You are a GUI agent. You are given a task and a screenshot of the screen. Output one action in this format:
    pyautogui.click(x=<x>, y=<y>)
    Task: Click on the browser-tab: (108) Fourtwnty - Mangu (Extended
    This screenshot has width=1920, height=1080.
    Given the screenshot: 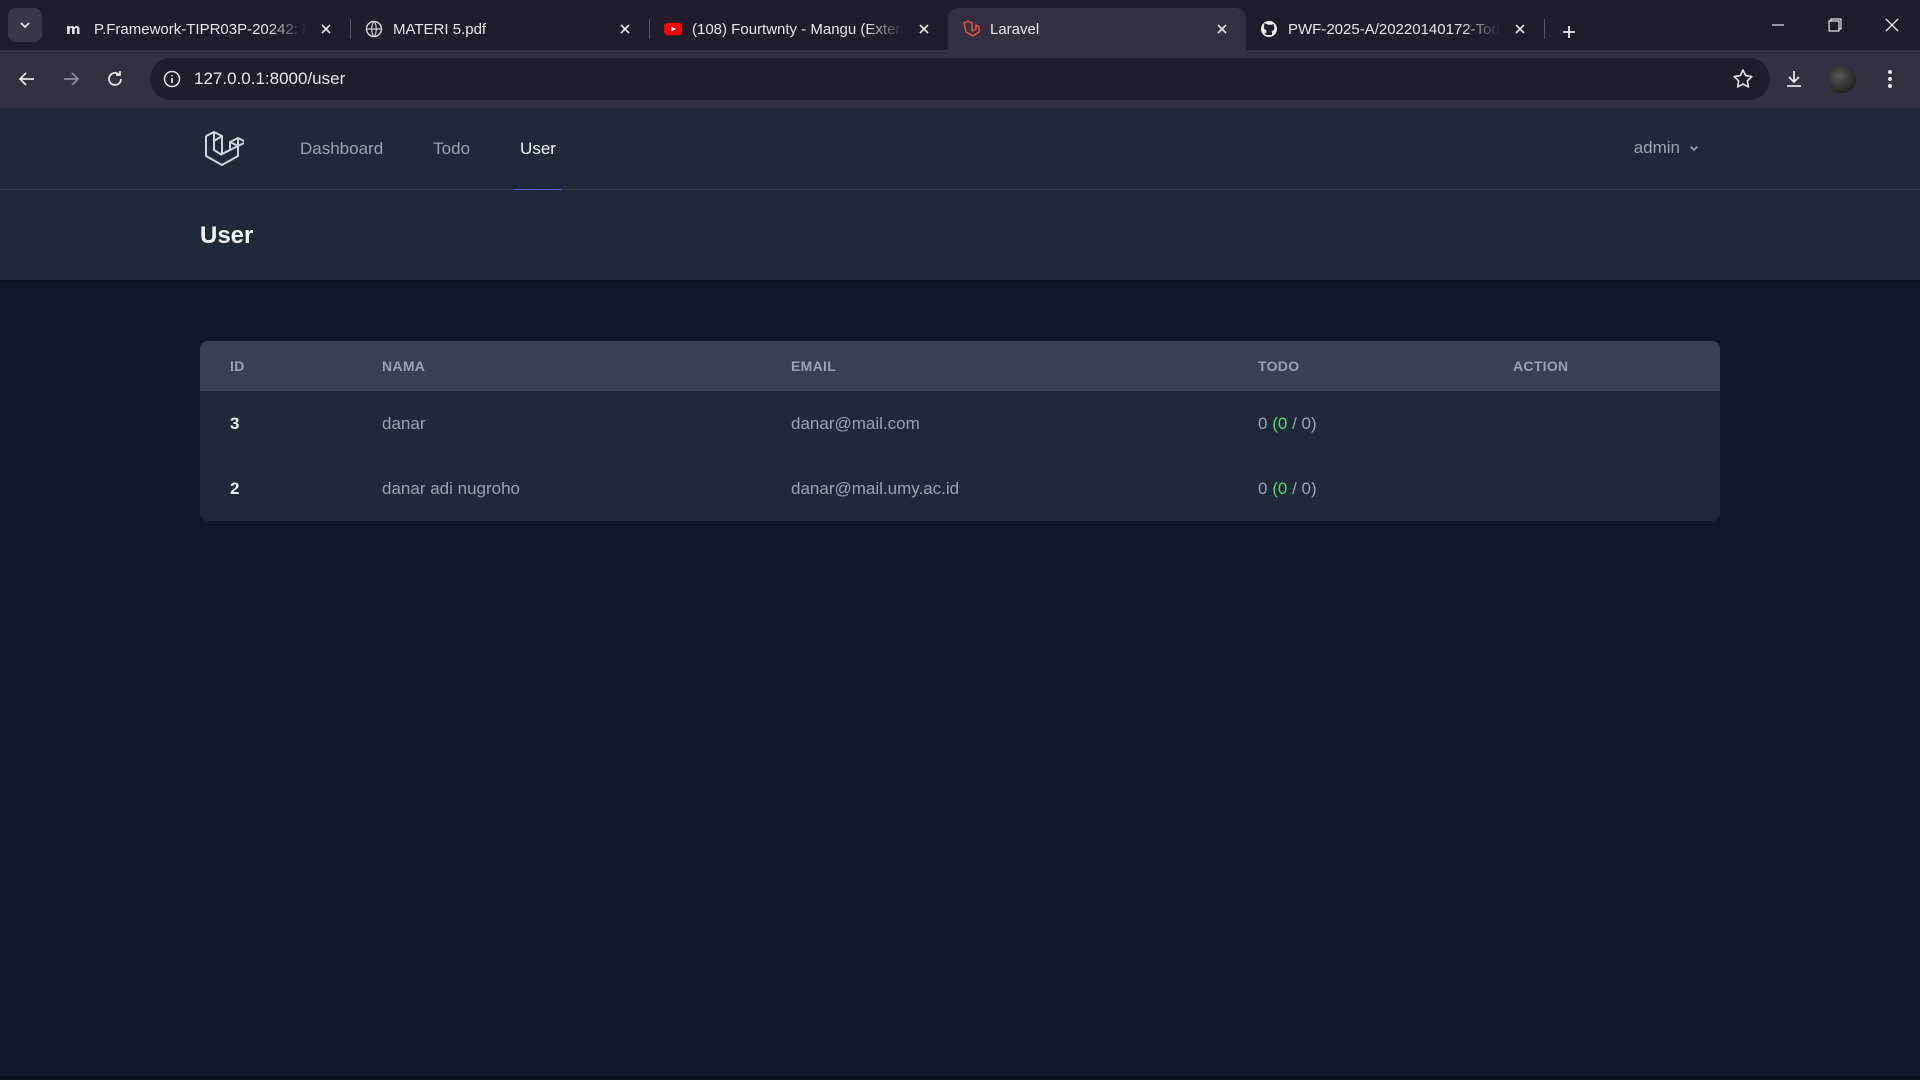 What is the action you would take?
    pyautogui.click(x=799, y=29)
    